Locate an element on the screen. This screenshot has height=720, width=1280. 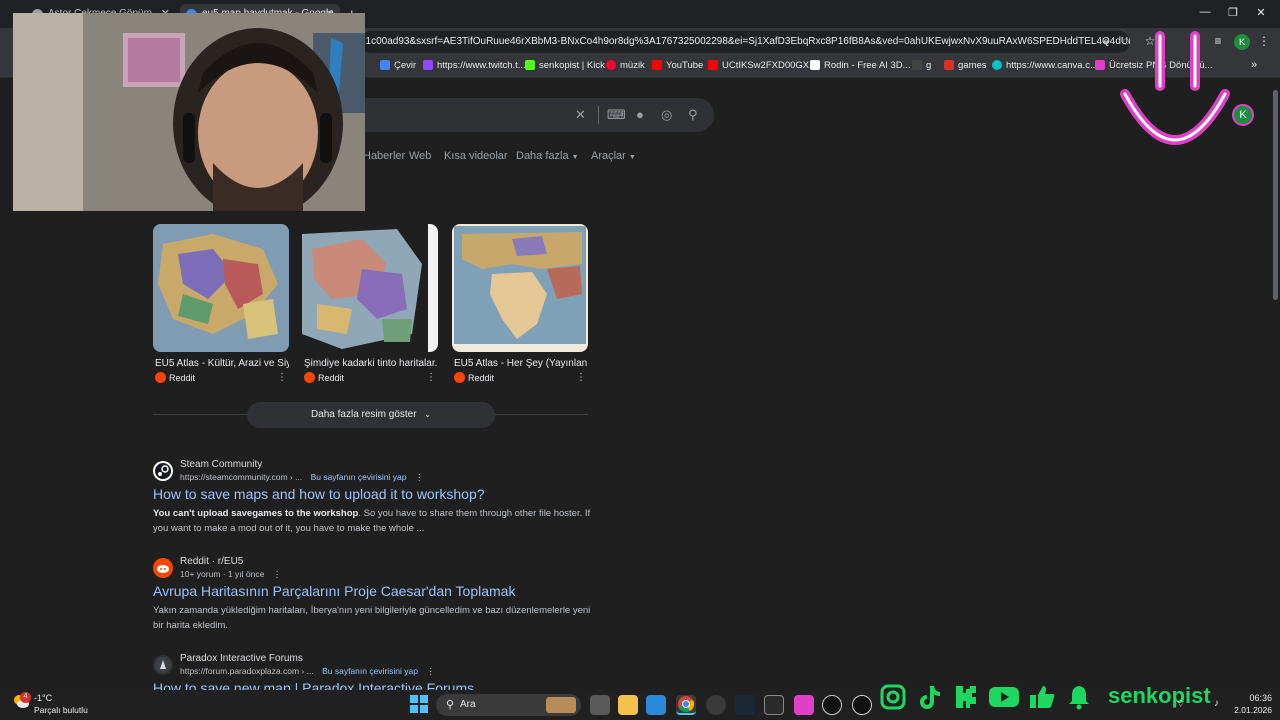
taskbar-search: ⚲ Ara is located at coordinates (508, 705).